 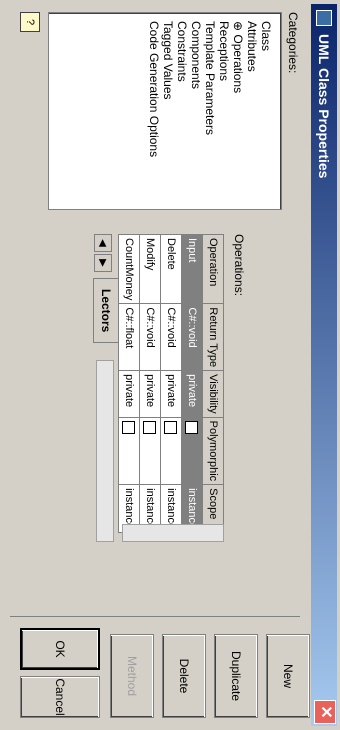 I want to click on new-button: New, so click(x=288, y=676).